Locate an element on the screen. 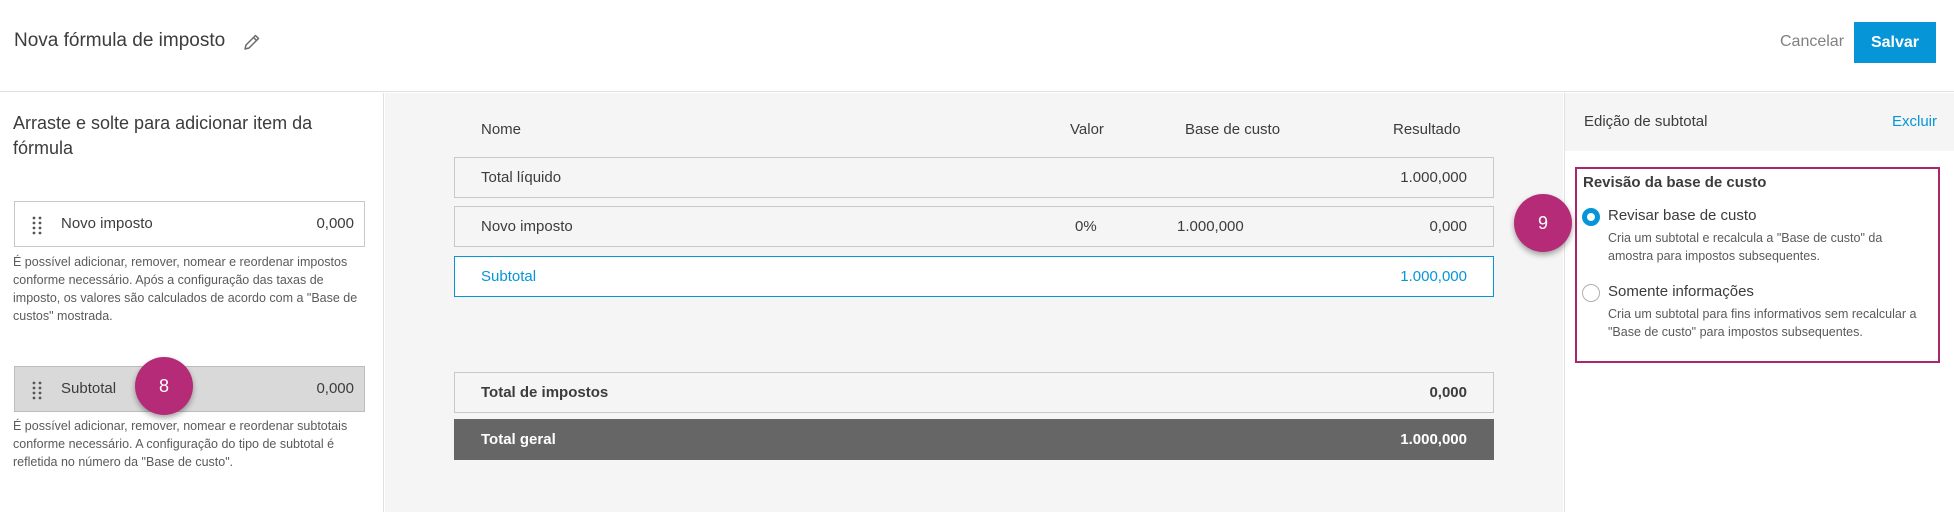  callout-badge-9: 9 is located at coordinates (1543, 223).